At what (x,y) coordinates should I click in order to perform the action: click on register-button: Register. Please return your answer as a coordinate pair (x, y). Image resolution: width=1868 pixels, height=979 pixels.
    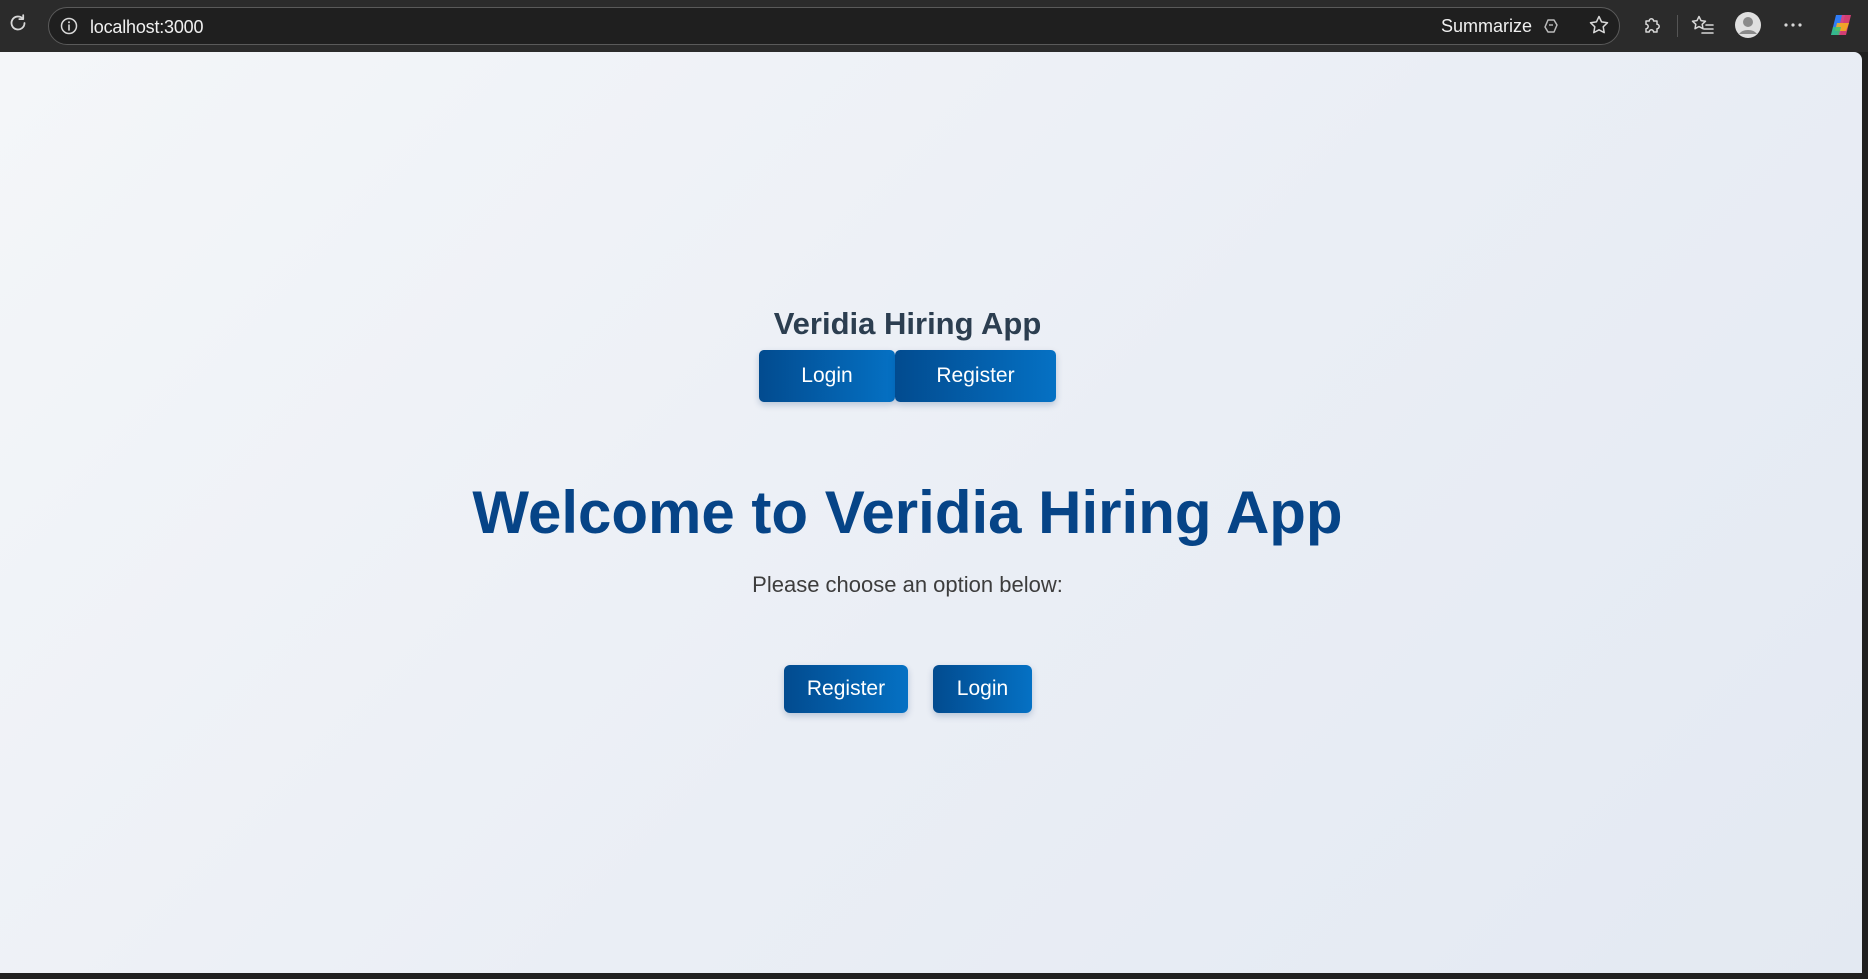
    Looking at the image, I should click on (846, 689).